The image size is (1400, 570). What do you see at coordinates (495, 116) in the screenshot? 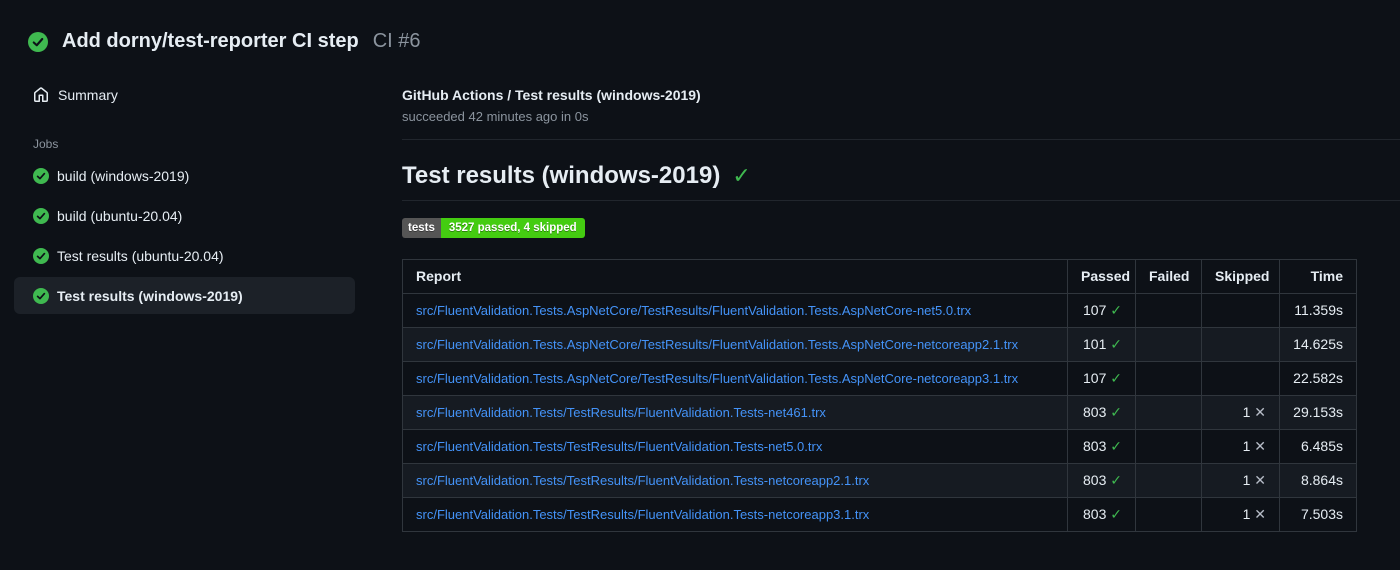
I see `check-run-status: succeeded 42 minutes ago in 0s` at bounding box center [495, 116].